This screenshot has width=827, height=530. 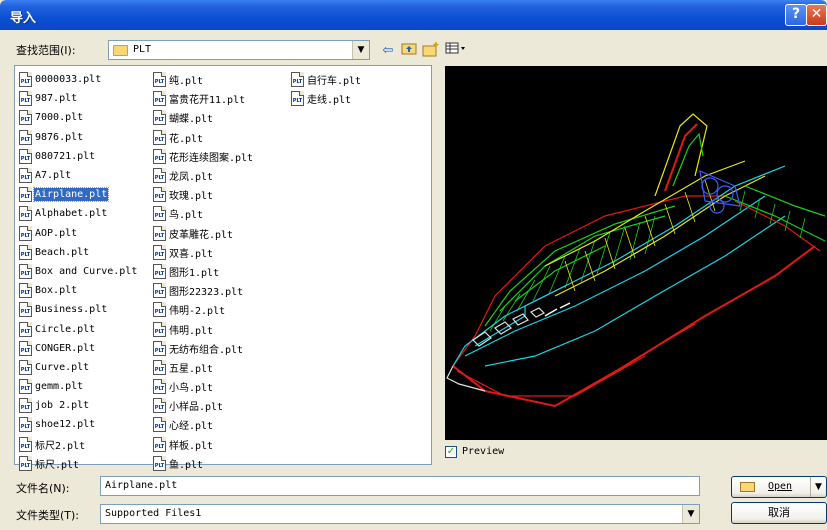 What do you see at coordinates (779, 487) in the screenshot?
I see `open-button: Open ▼` at bounding box center [779, 487].